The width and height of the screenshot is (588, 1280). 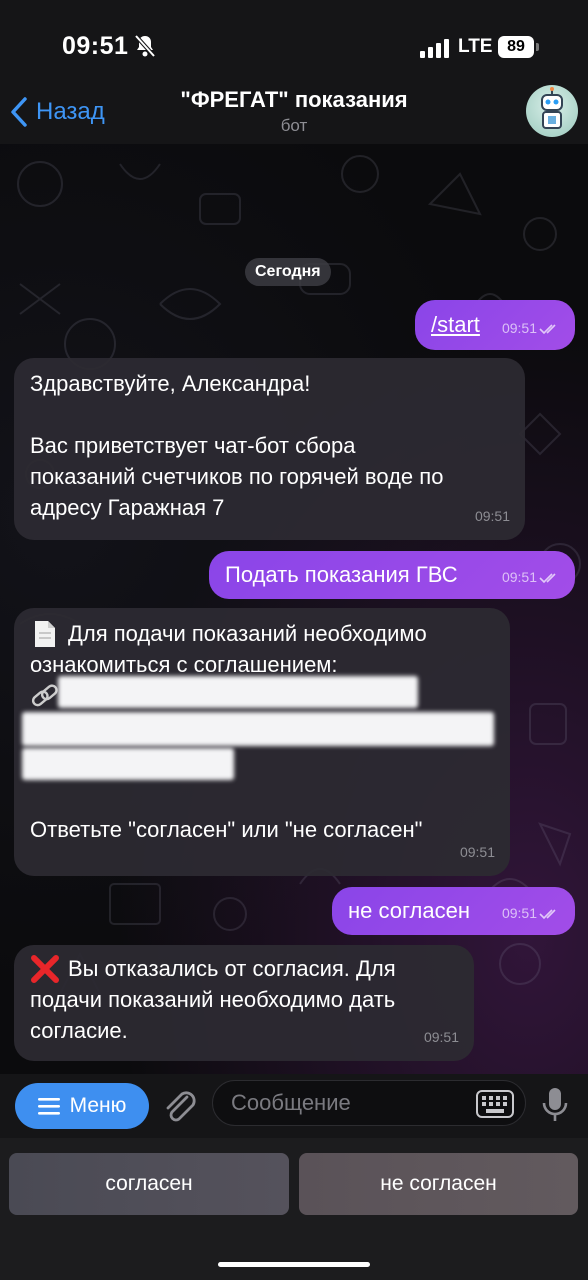 I want to click on bot-avatar, so click(x=552, y=111).